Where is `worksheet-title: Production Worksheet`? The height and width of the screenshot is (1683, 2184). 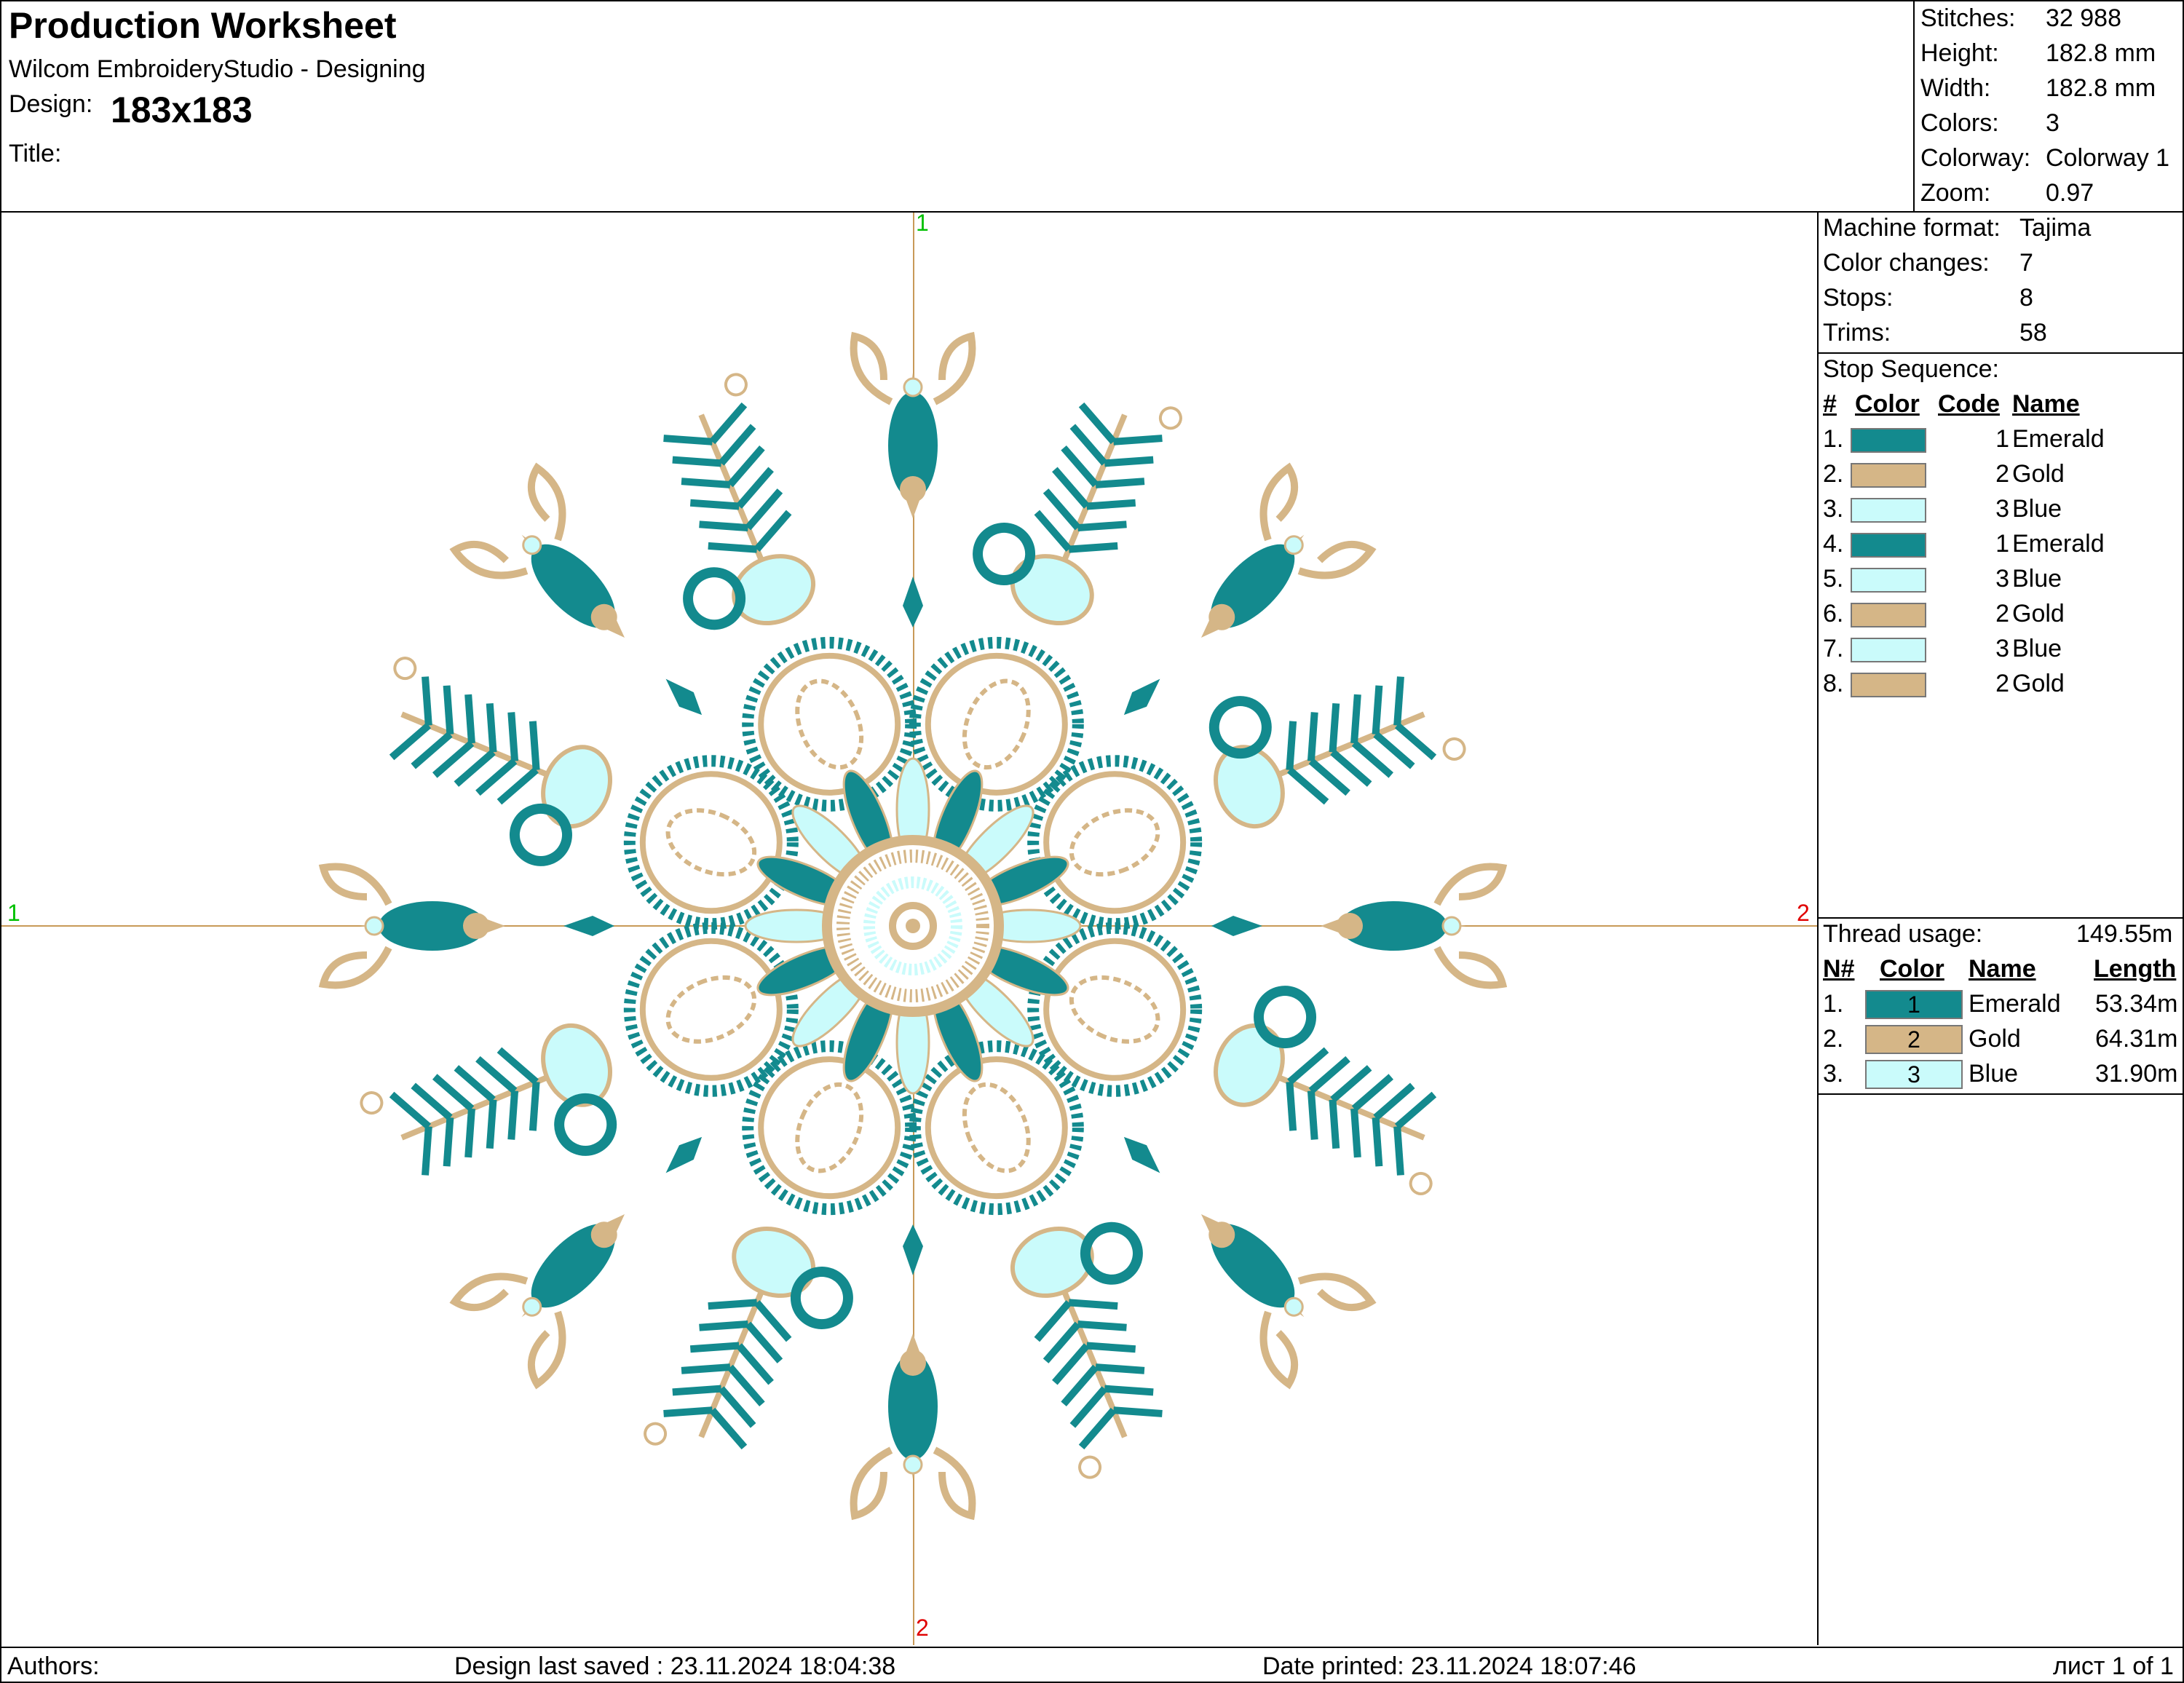 worksheet-title: Production Worksheet is located at coordinates (203, 25).